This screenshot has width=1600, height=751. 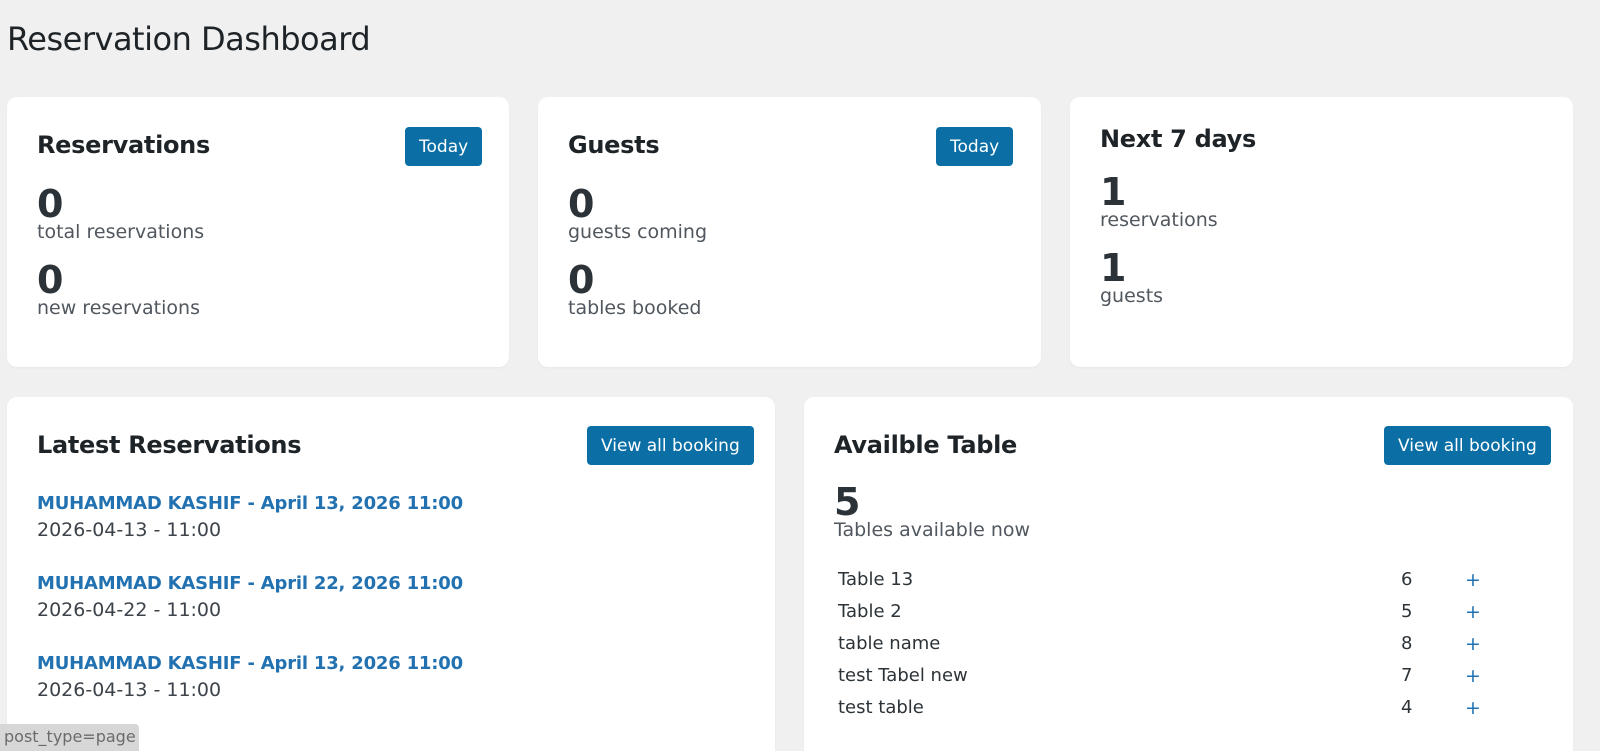 I want to click on table-capacity: 4, so click(x=1407, y=707).